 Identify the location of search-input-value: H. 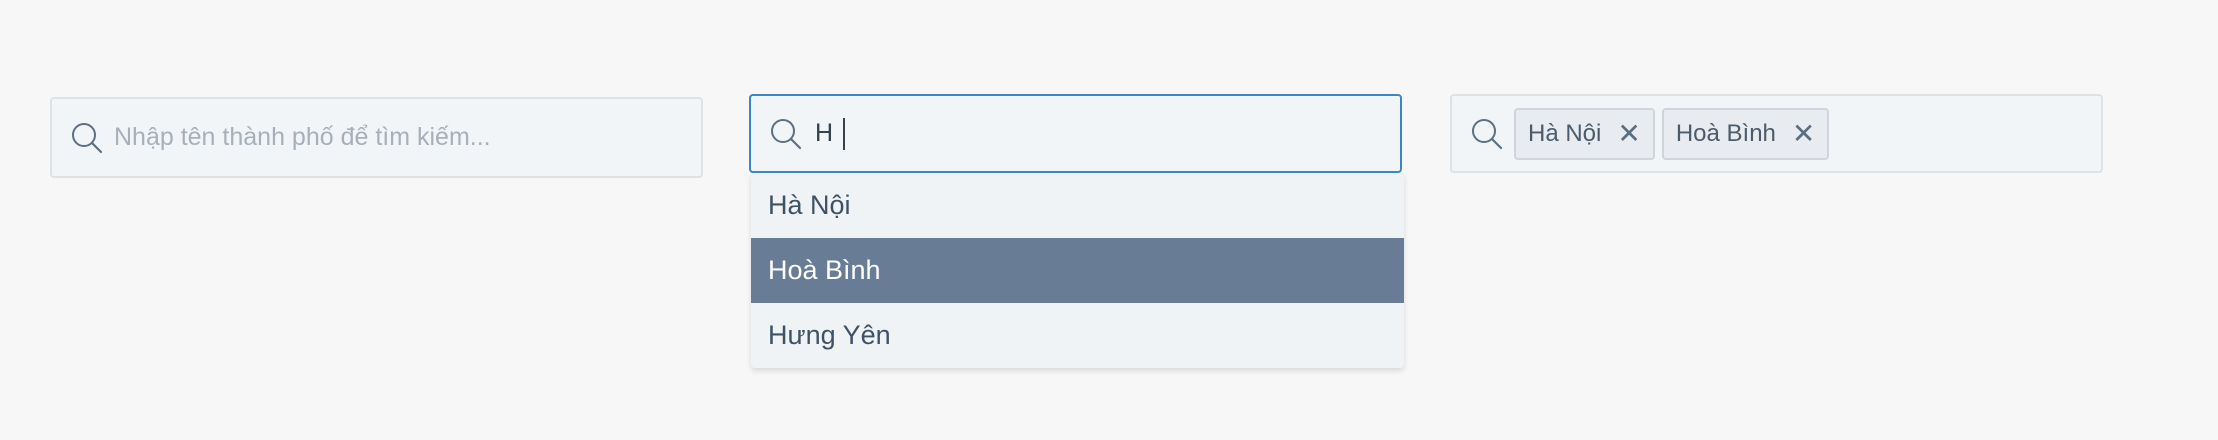
(824, 133).